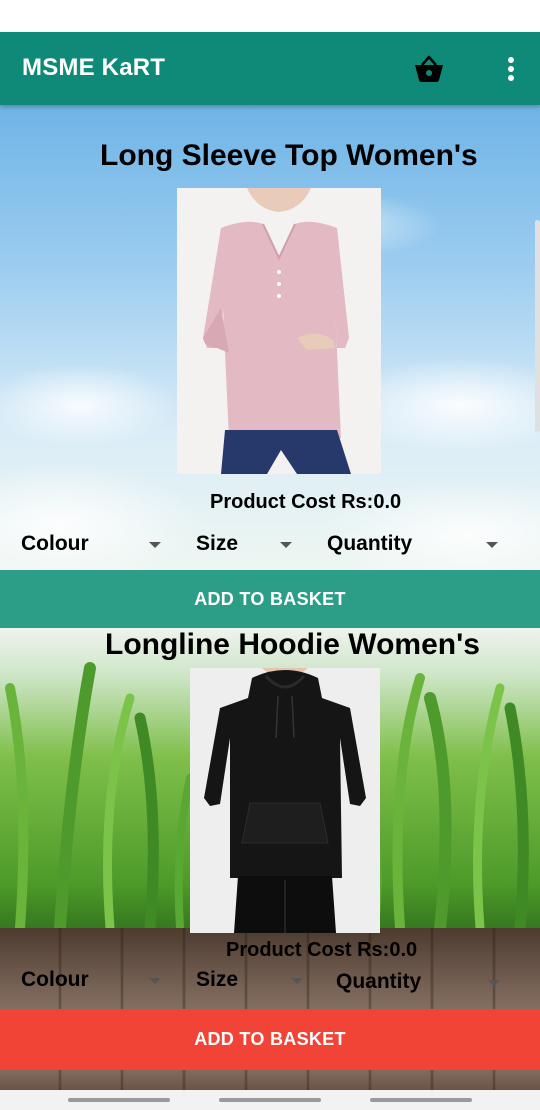 This screenshot has width=540, height=1110. Describe the element at coordinates (289, 155) in the screenshot. I see `product-title: Long Sleeve Top Women's` at that location.